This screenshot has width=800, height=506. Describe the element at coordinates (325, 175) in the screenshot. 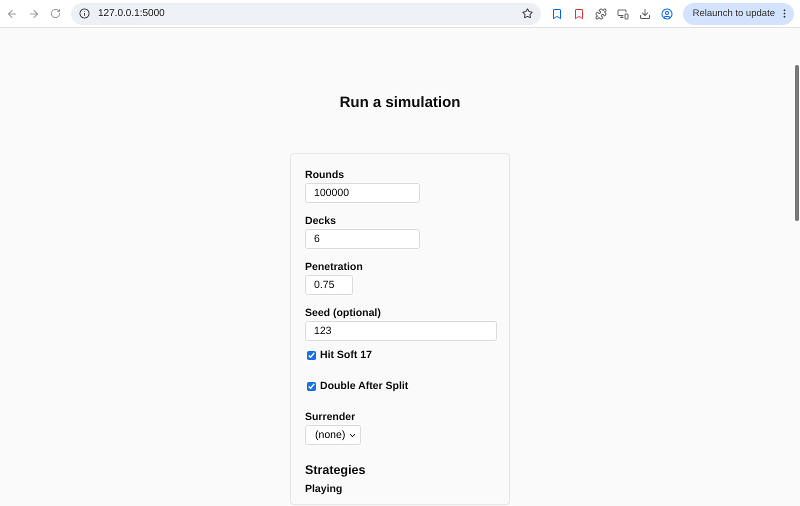

I see `field-label: Rounds` at that location.